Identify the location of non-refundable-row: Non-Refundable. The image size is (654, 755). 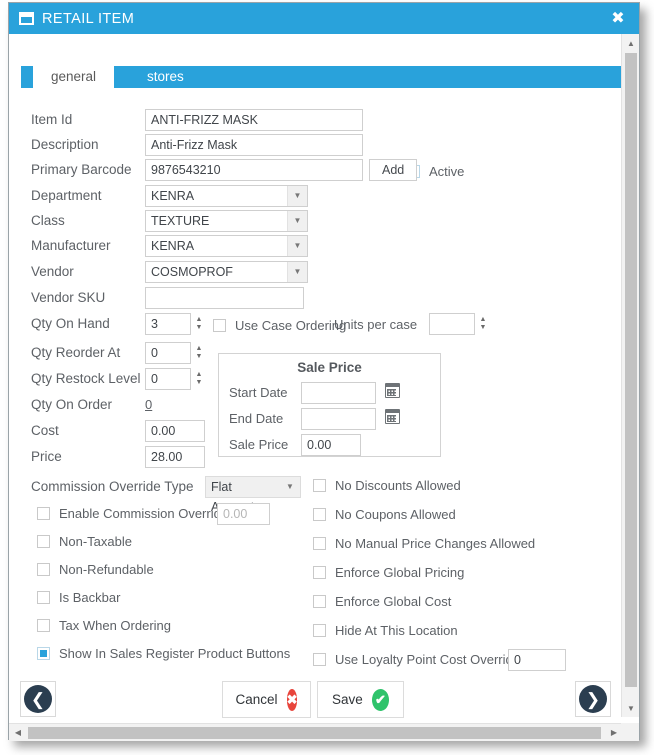
(95, 569).